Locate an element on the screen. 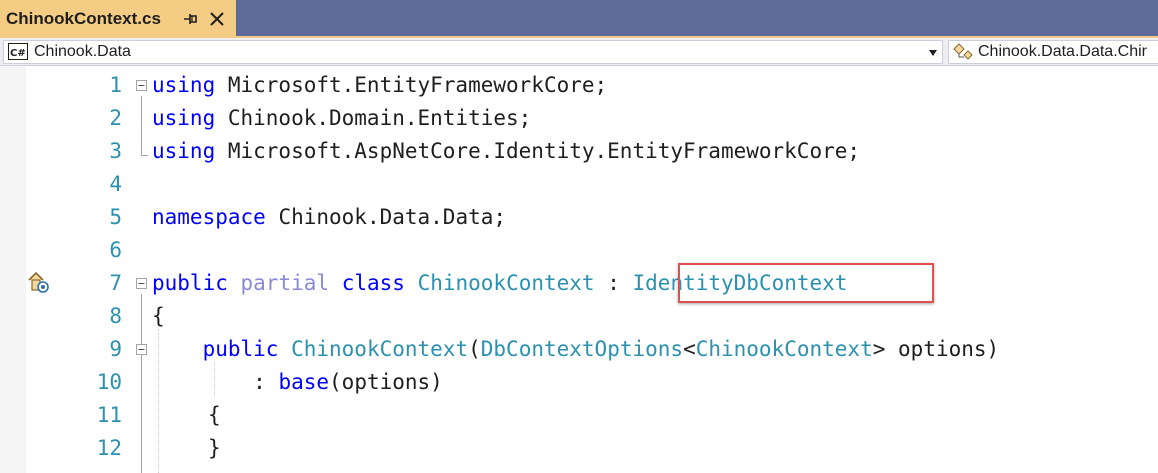 This screenshot has width=1158, height=473. code-line: 8 { is located at coordinates (579, 316).